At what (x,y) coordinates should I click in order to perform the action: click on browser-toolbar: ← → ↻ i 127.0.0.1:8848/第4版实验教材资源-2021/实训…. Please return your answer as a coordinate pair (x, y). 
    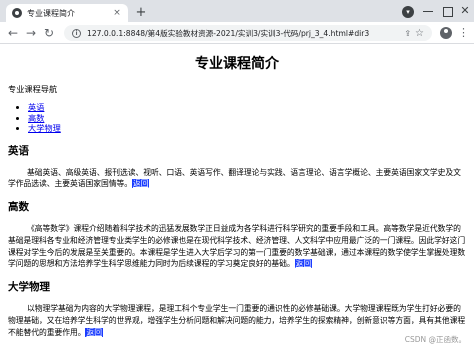
    Looking at the image, I should click on (237, 33).